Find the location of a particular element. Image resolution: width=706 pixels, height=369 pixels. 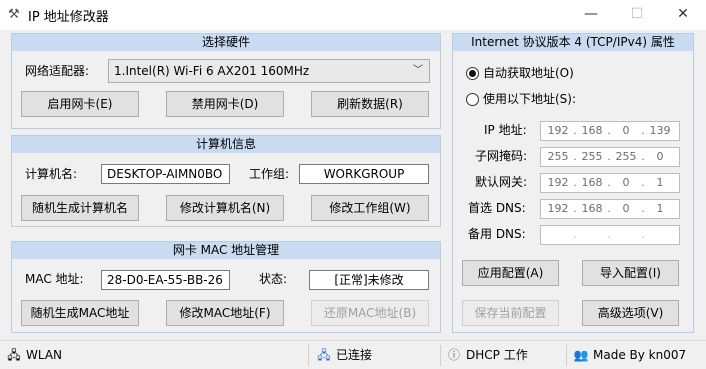

title-bar: ⚒ IP 地址修改器 — ☐ ✕ is located at coordinates (353, 15).